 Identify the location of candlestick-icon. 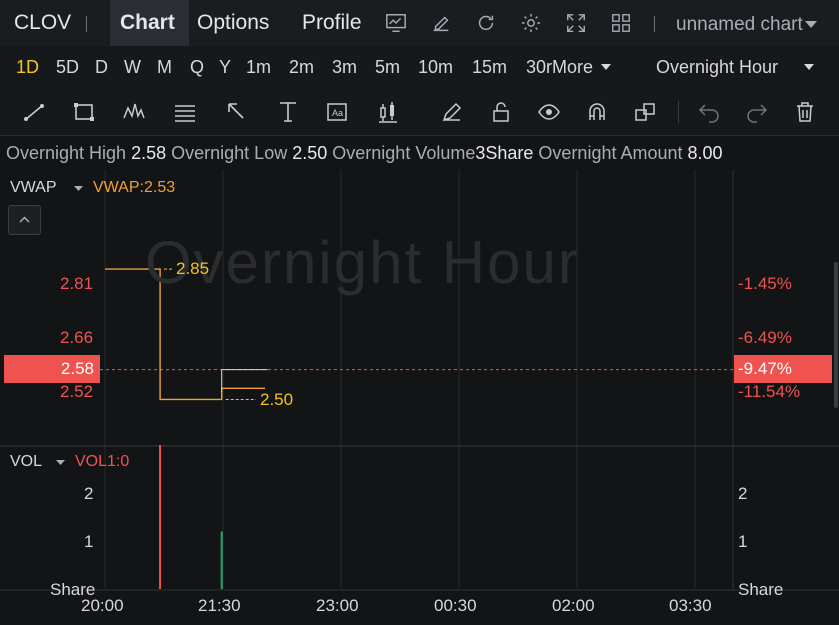
(388, 112).